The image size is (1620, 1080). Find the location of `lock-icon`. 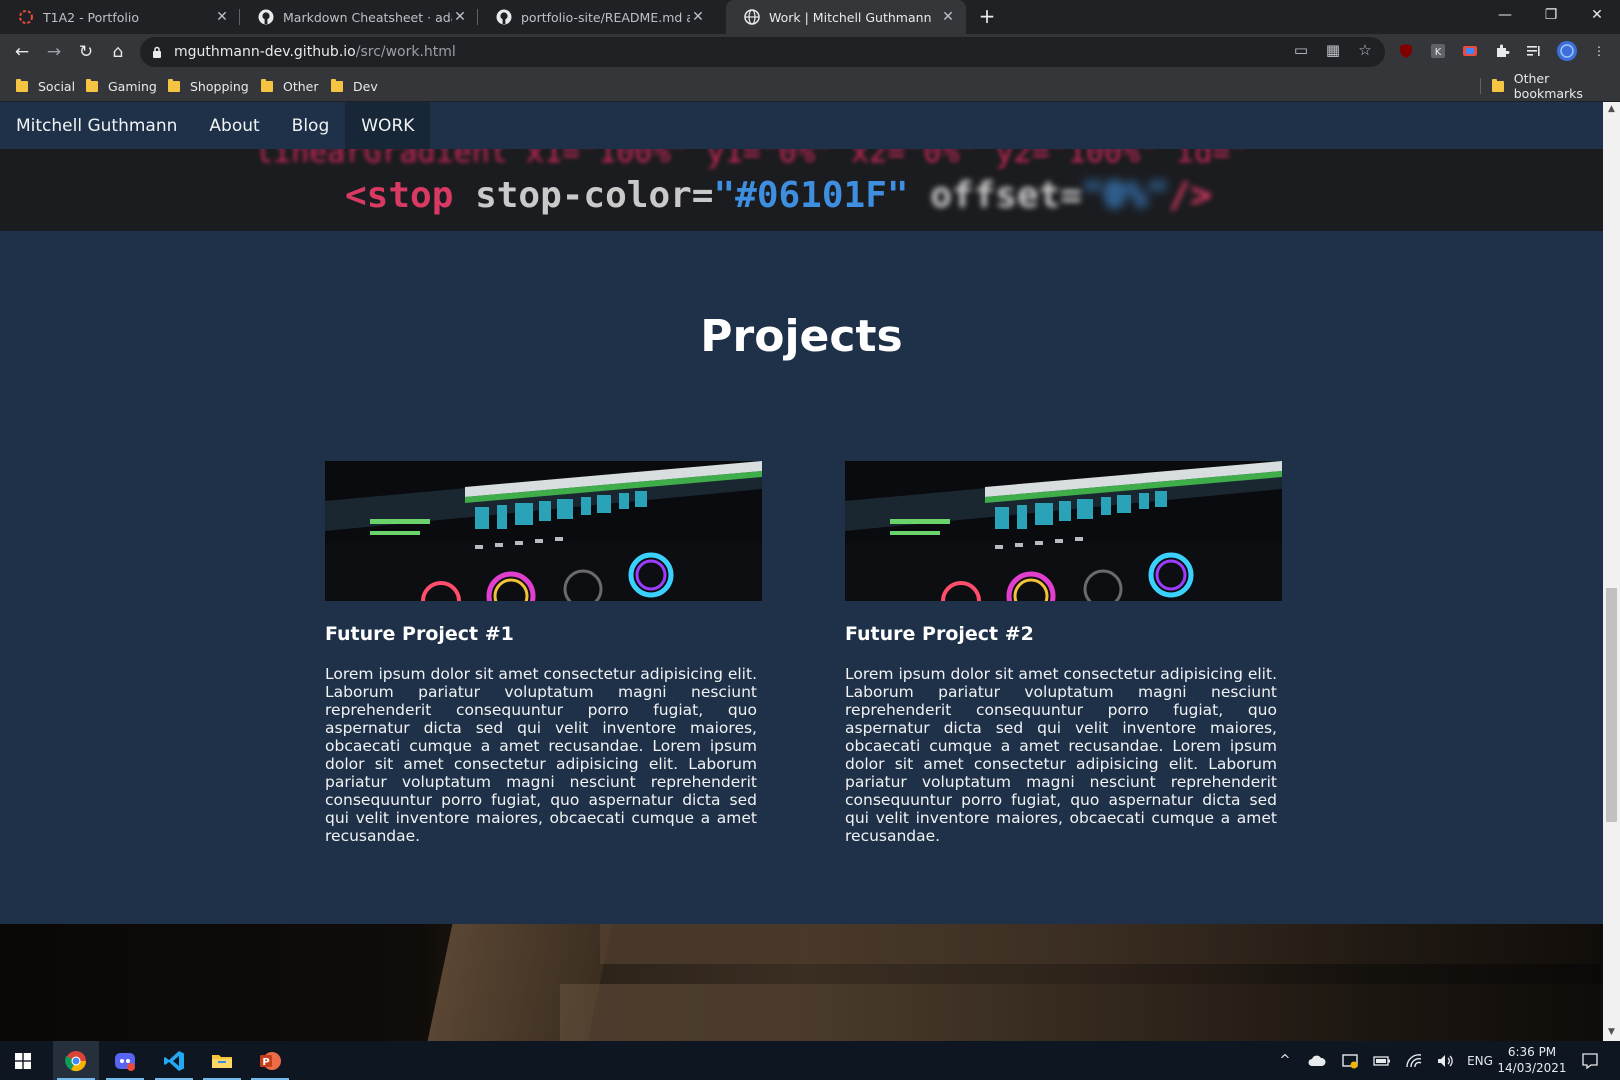

lock-icon is located at coordinates (157, 52).